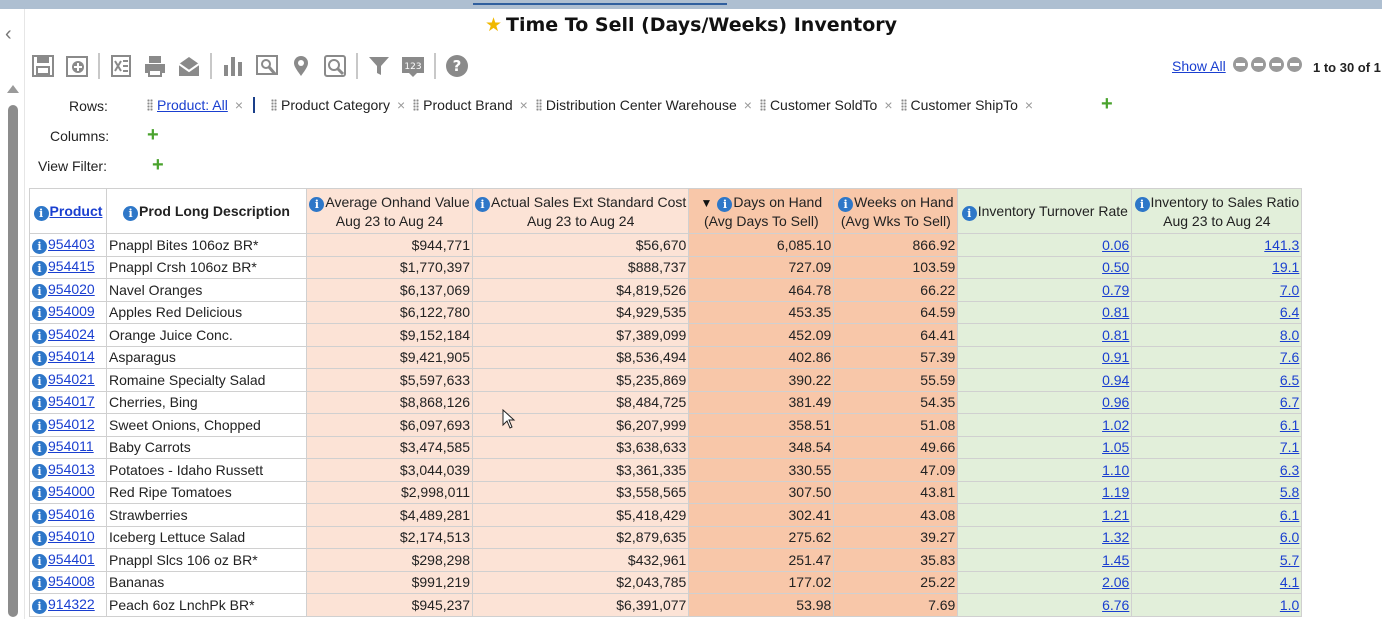 The image size is (1382, 619). Describe the element at coordinates (1217, 335) in the screenshot. I see `sales-ratio-cell: 8.0` at that location.